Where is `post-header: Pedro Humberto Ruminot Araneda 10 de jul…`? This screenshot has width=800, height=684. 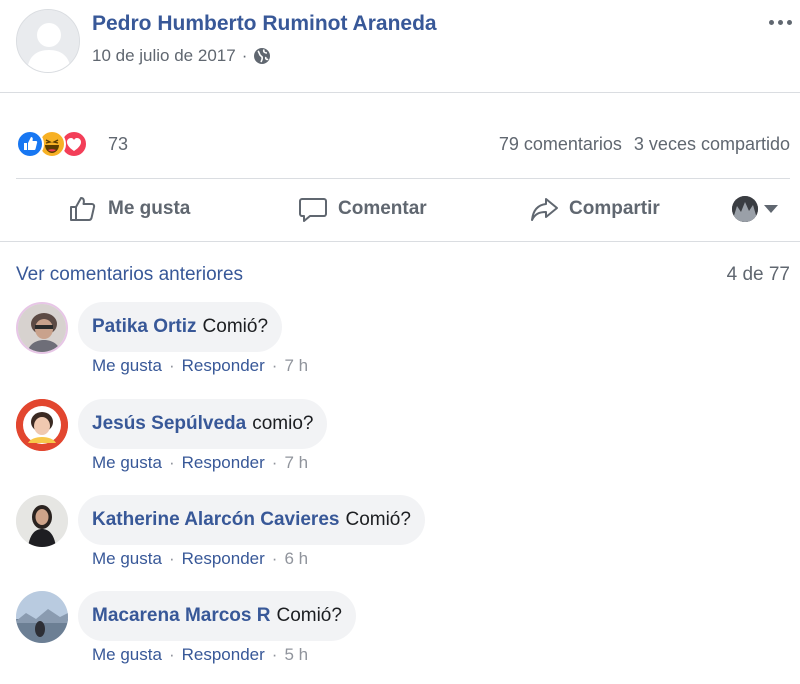 post-header: Pedro Humberto Ruminot Araneda 10 de jul… is located at coordinates (400, 46).